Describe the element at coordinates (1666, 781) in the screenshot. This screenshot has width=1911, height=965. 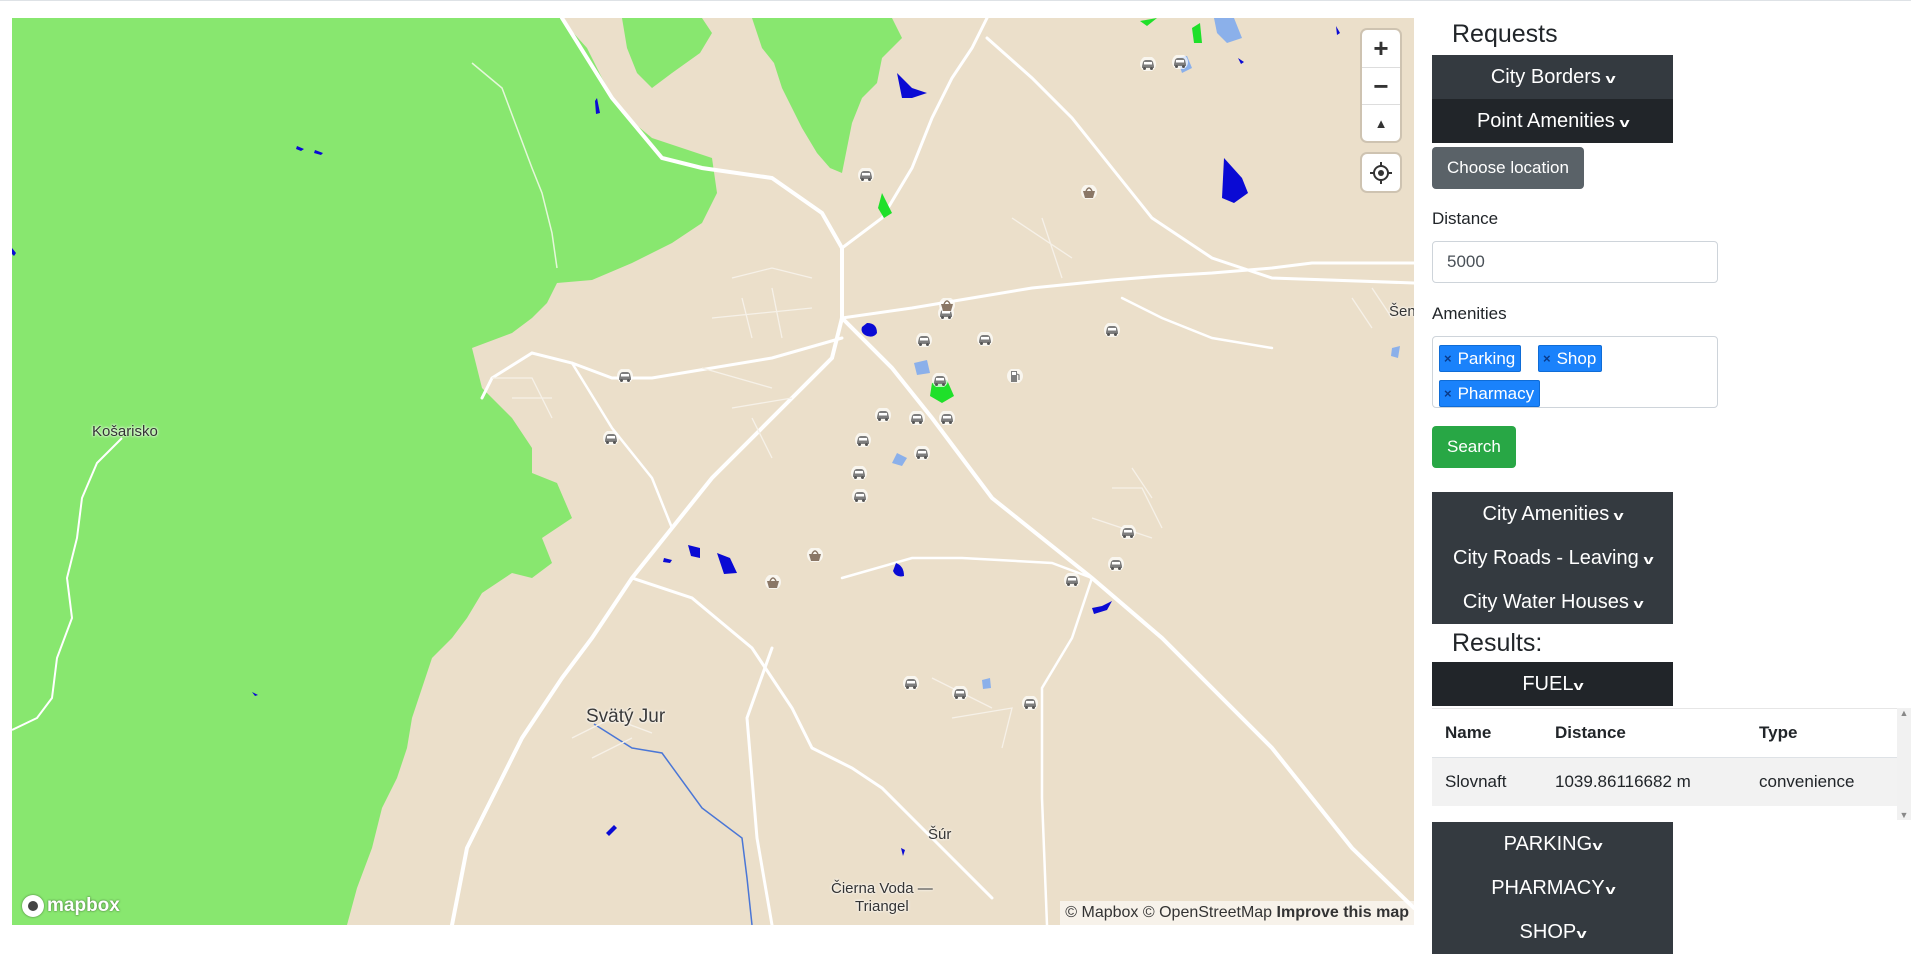
I see `table-row: Slovnaft 1039.86116682 m convenience` at that location.